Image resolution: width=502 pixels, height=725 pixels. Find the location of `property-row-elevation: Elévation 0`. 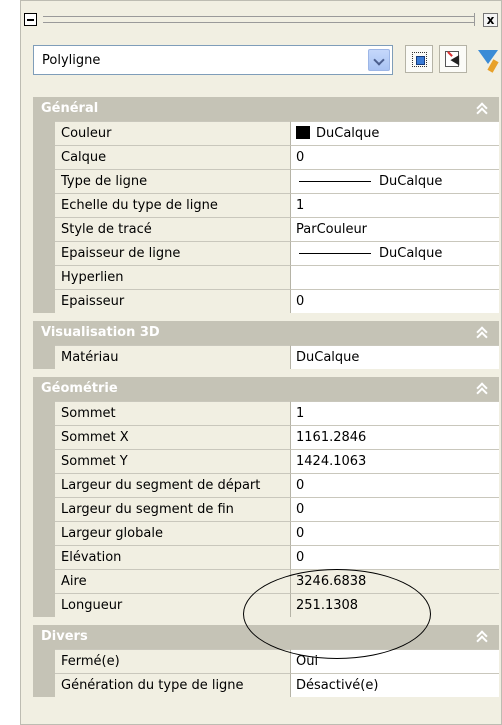

property-row-elevation: Elévation 0 is located at coordinates (266, 557).